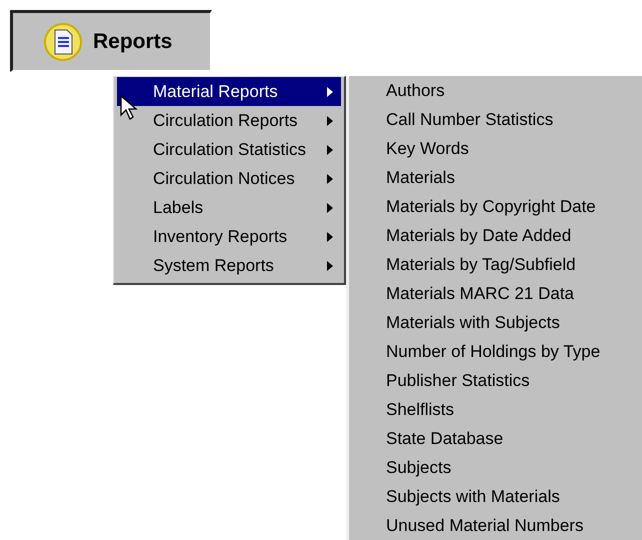 This screenshot has width=642, height=540. Describe the element at coordinates (514, 467) in the screenshot. I see `submenu-item: Subjects` at that location.